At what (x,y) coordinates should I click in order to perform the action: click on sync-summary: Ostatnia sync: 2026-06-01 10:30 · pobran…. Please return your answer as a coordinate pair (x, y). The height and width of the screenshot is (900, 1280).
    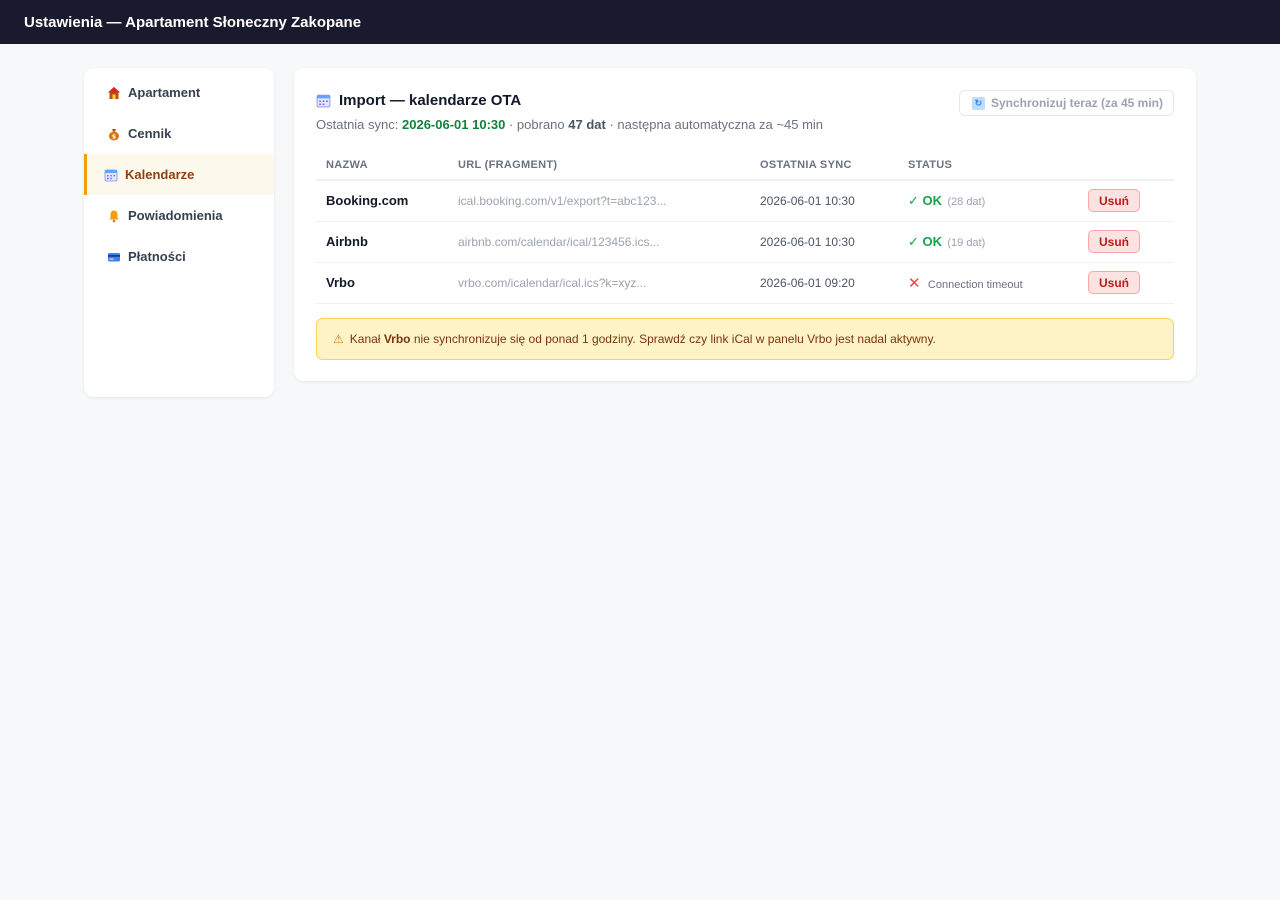
    Looking at the image, I should click on (569, 124).